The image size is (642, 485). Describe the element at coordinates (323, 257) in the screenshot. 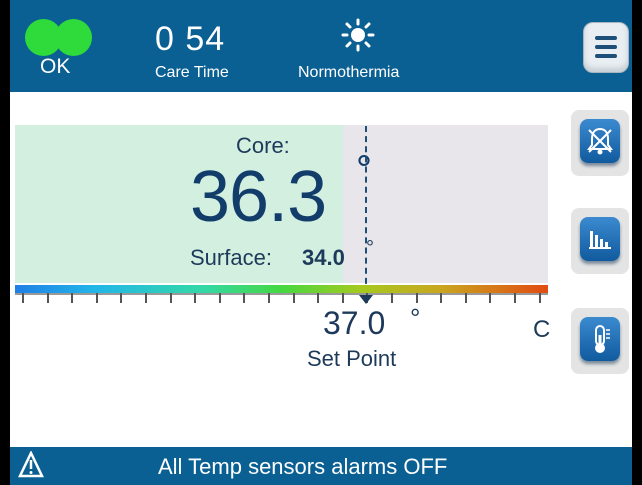

I see `surface-temp-value: 34.0` at that location.